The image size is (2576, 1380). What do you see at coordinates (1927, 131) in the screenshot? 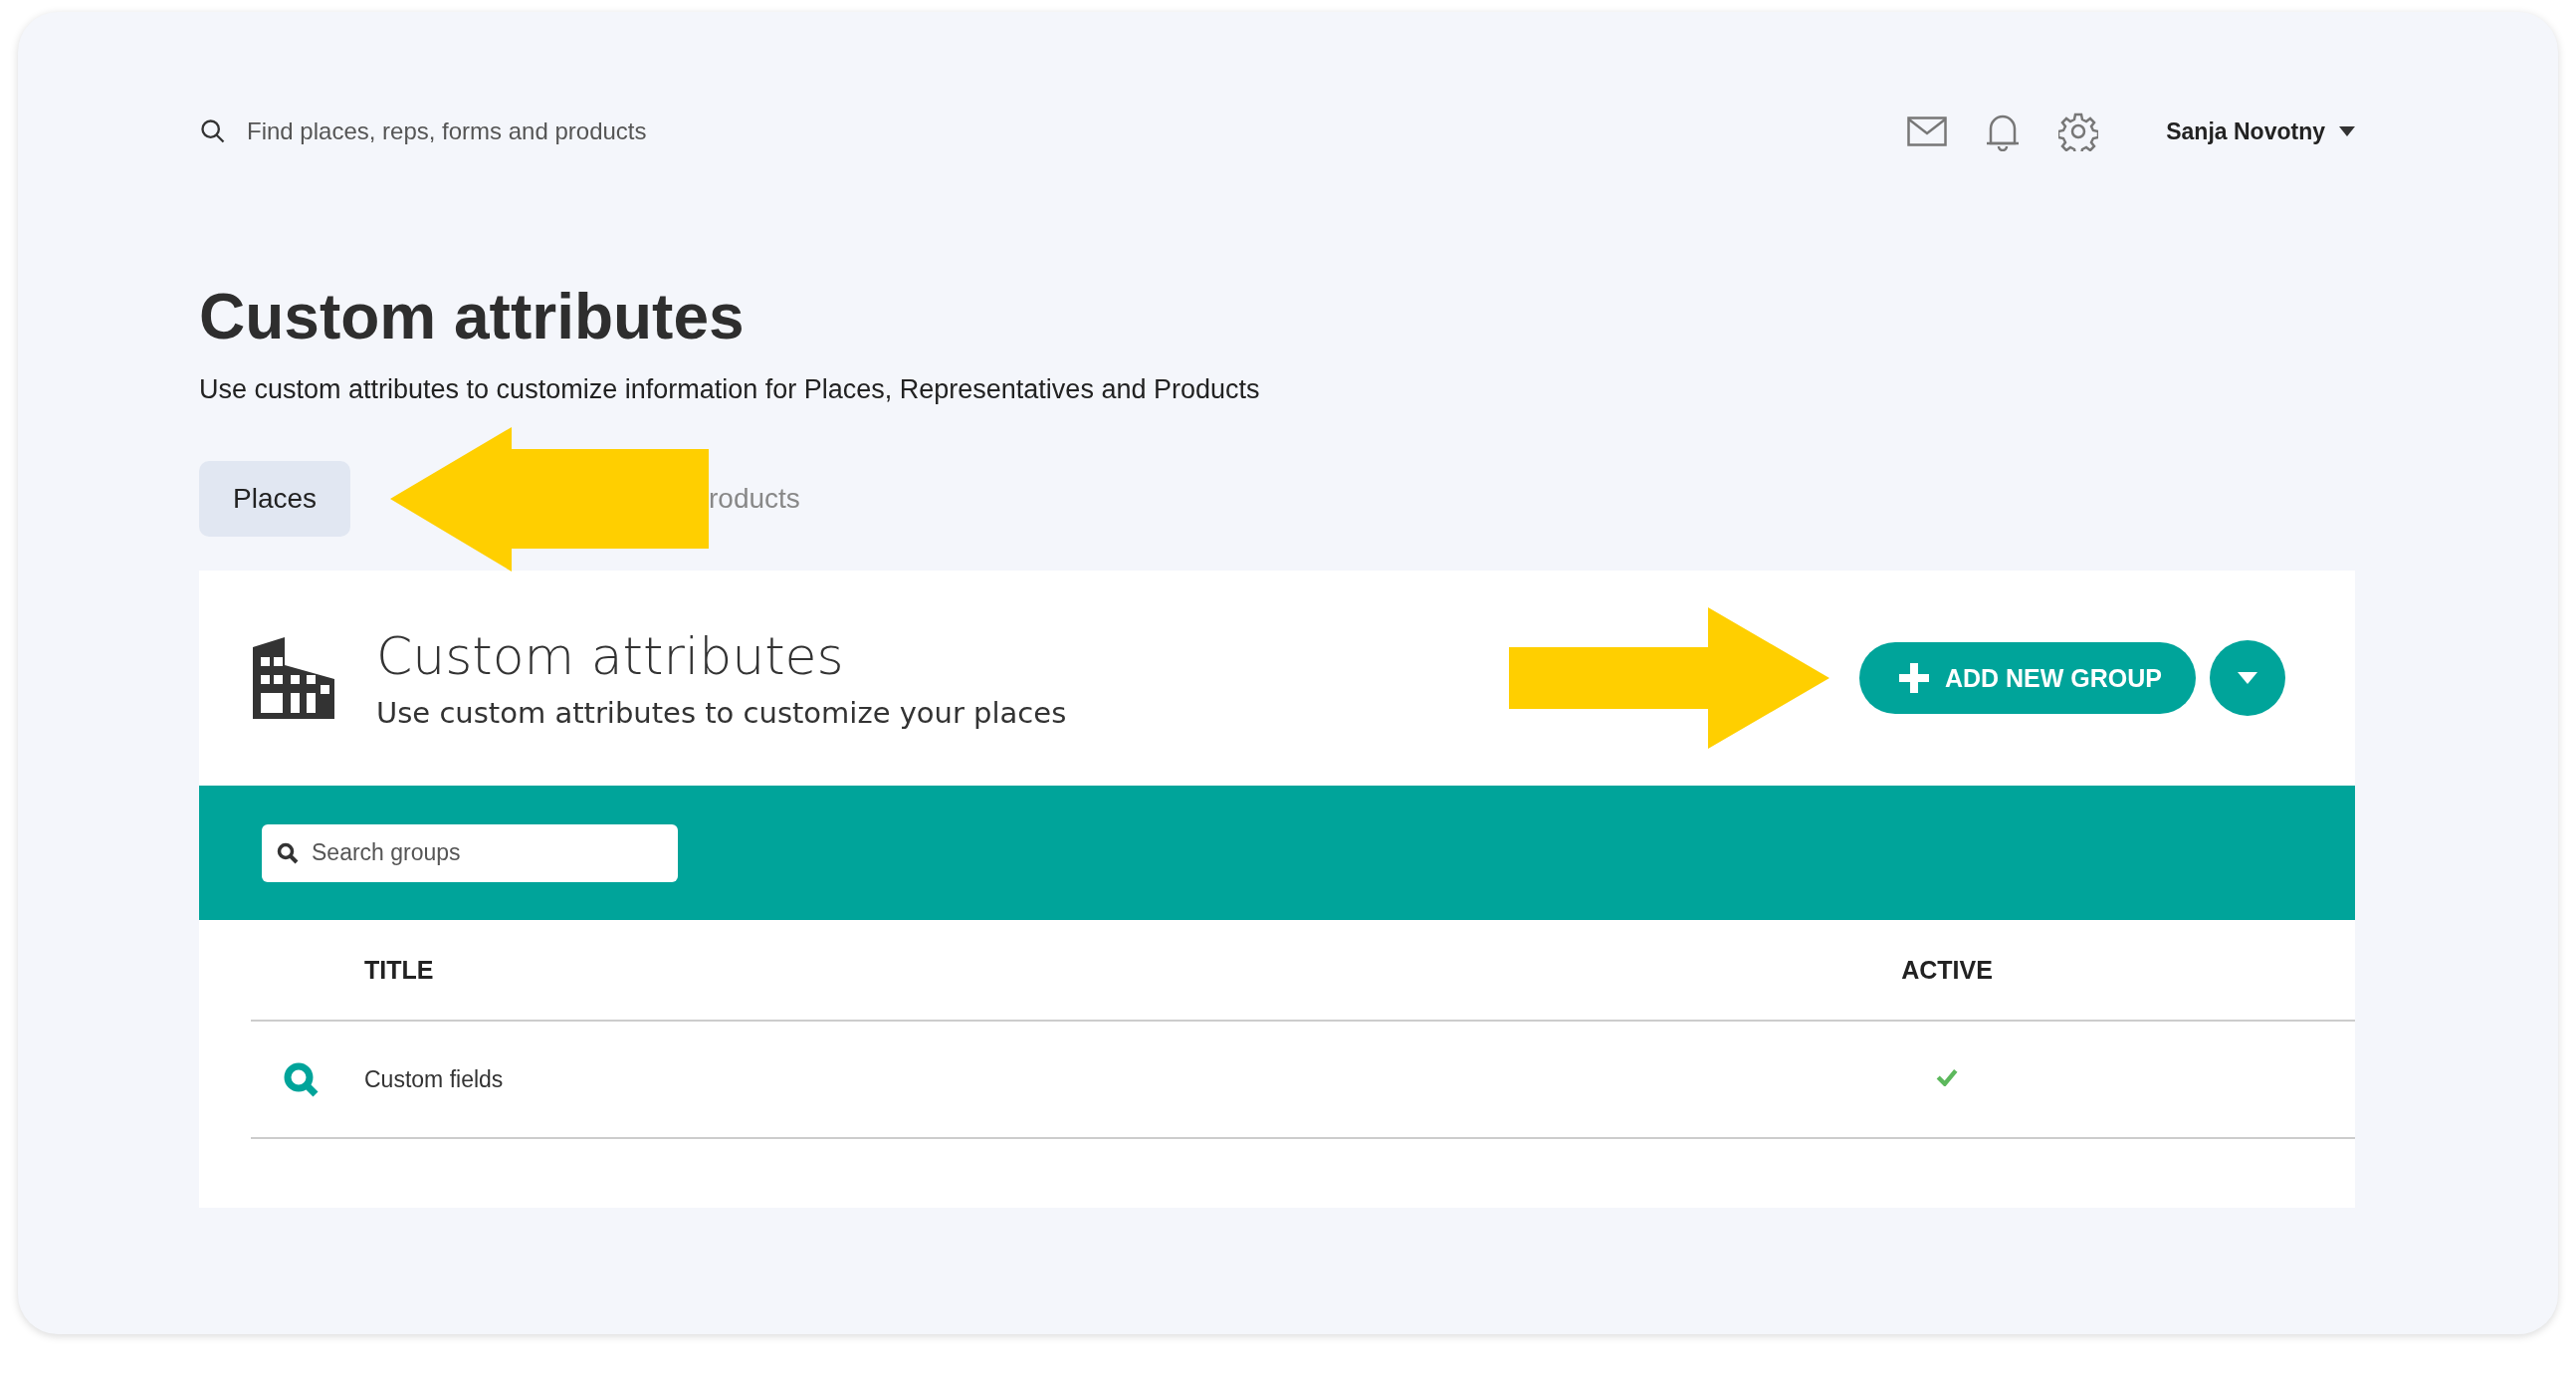
I see `mail-icon` at bounding box center [1927, 131].